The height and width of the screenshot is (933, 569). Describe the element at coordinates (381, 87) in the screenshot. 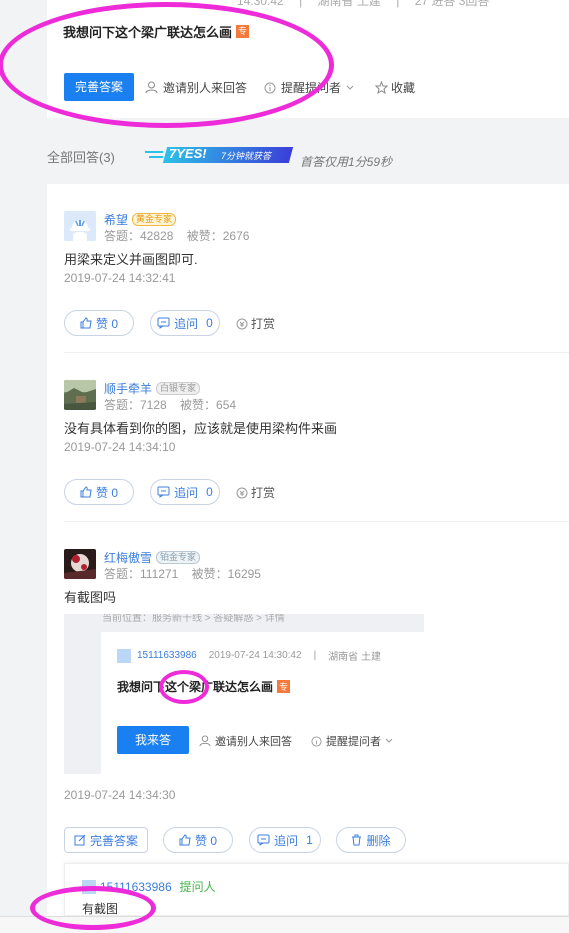

I see `star-icon` at that location.